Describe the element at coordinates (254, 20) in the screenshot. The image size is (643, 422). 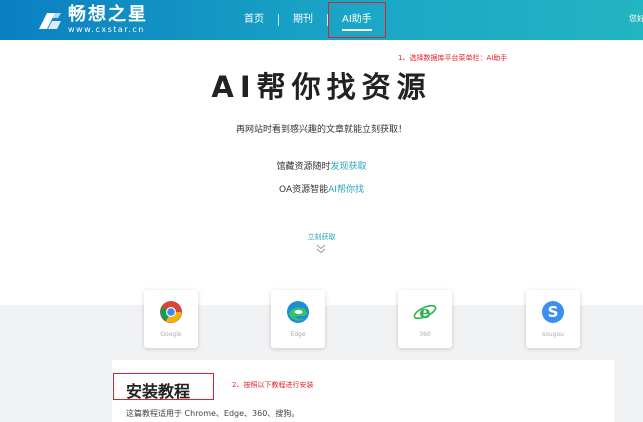
I see `nav-home: 首页` at that location.